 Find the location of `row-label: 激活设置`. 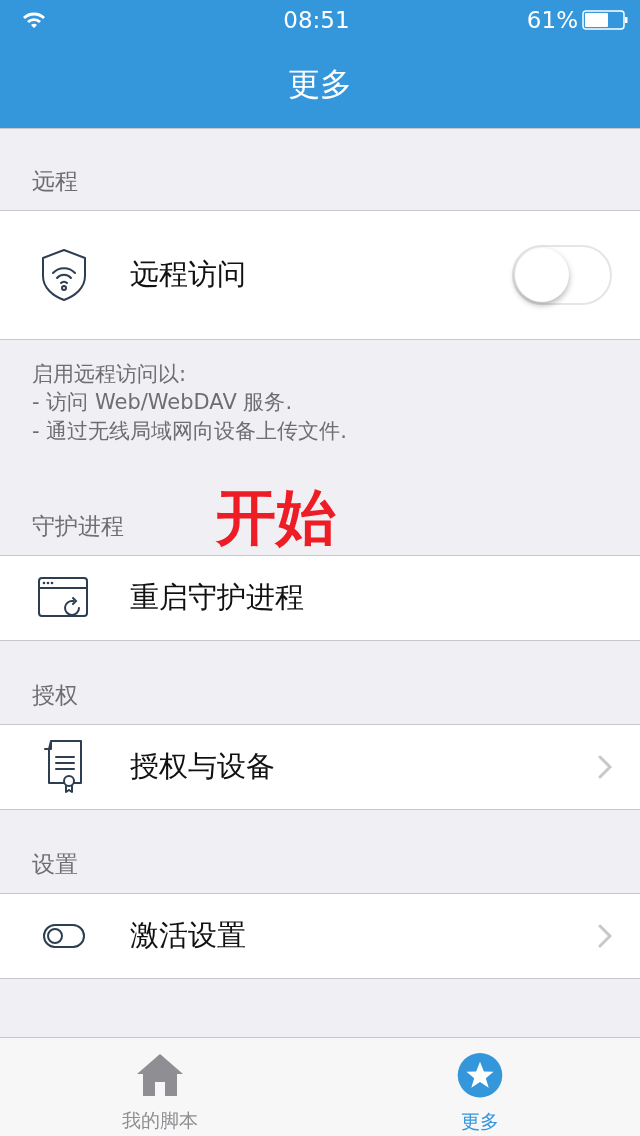

row-label: 激活设置 is located at coordinates (188, 936).